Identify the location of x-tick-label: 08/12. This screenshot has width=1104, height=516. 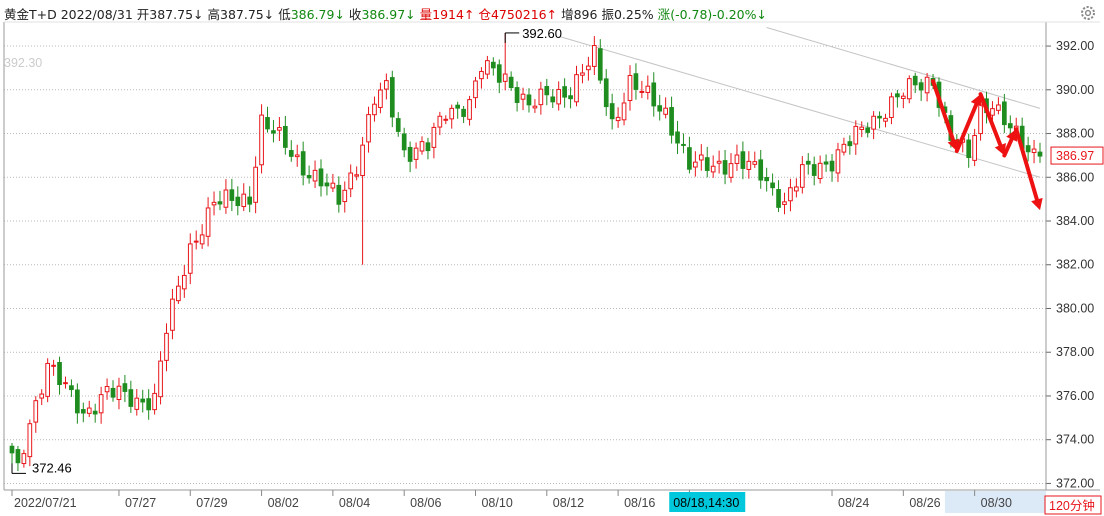
(568, 503).